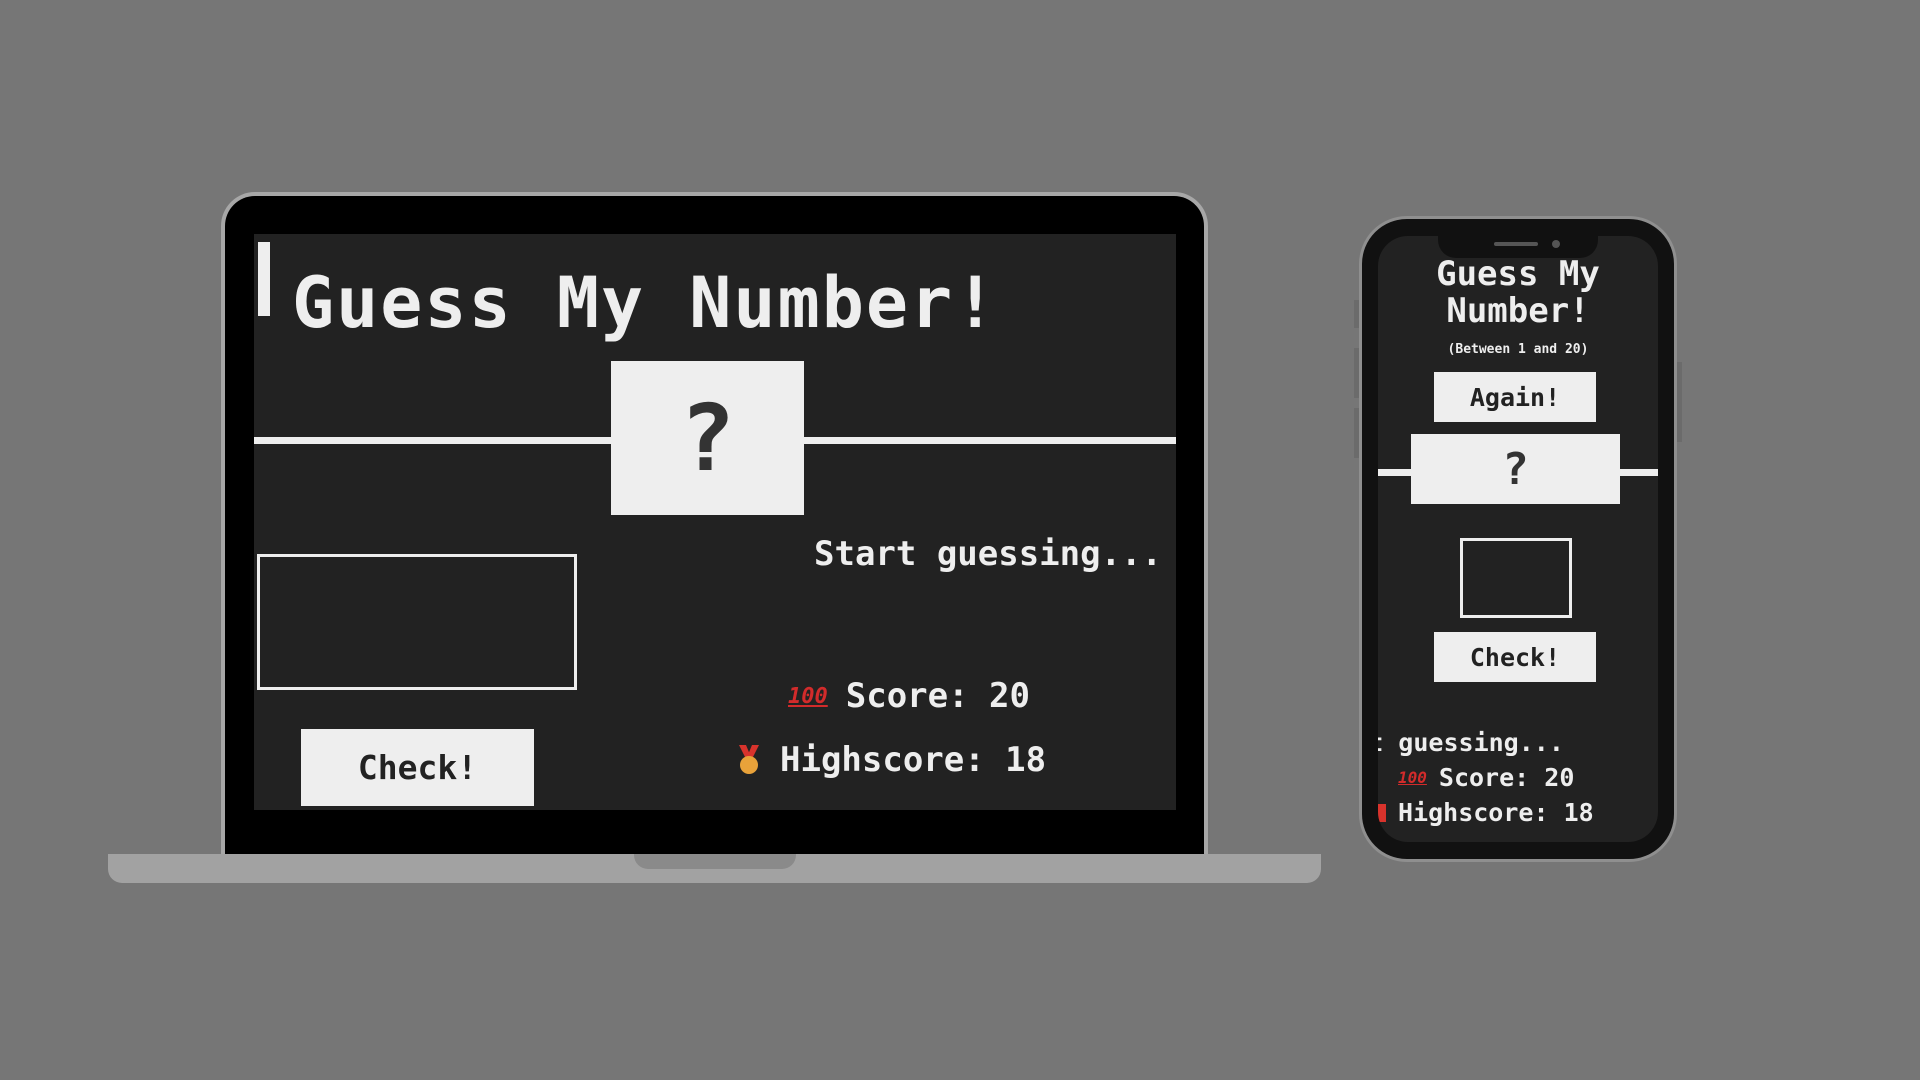  I want to click on score-label: Score: 20, so click(937, 696).